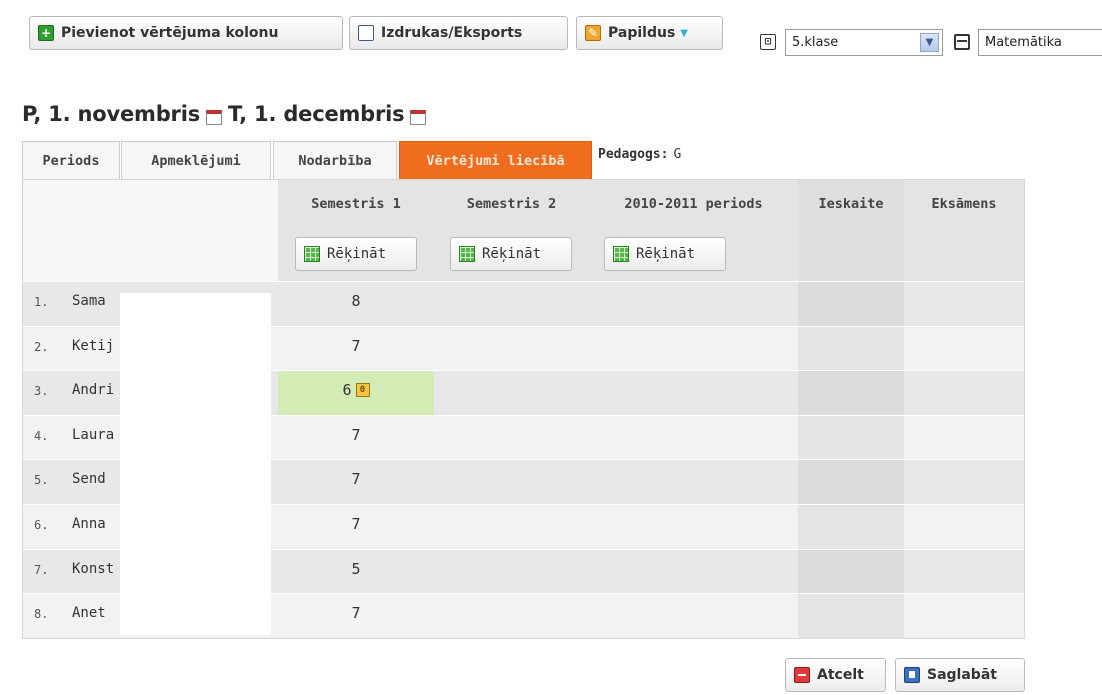 This screenshot has height=695, width=1102. Describe the element at coordinates (93, 569) in the screenshot. I see `student-name: Konst` at that location.